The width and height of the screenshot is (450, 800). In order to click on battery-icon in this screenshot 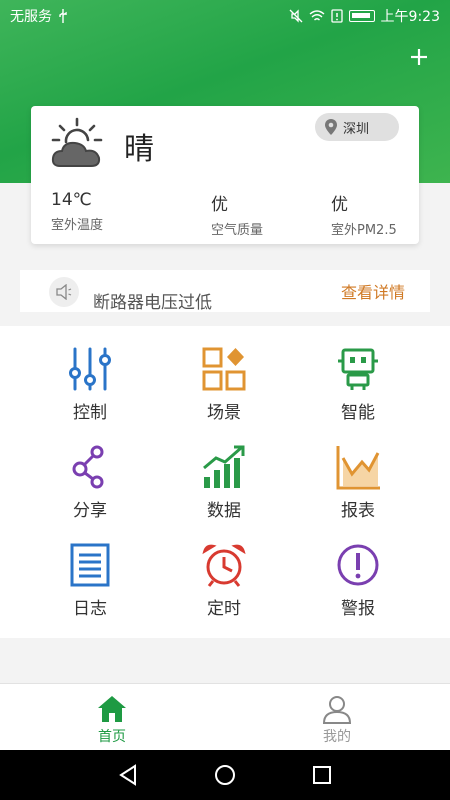, I will do `click(361, 16)`.